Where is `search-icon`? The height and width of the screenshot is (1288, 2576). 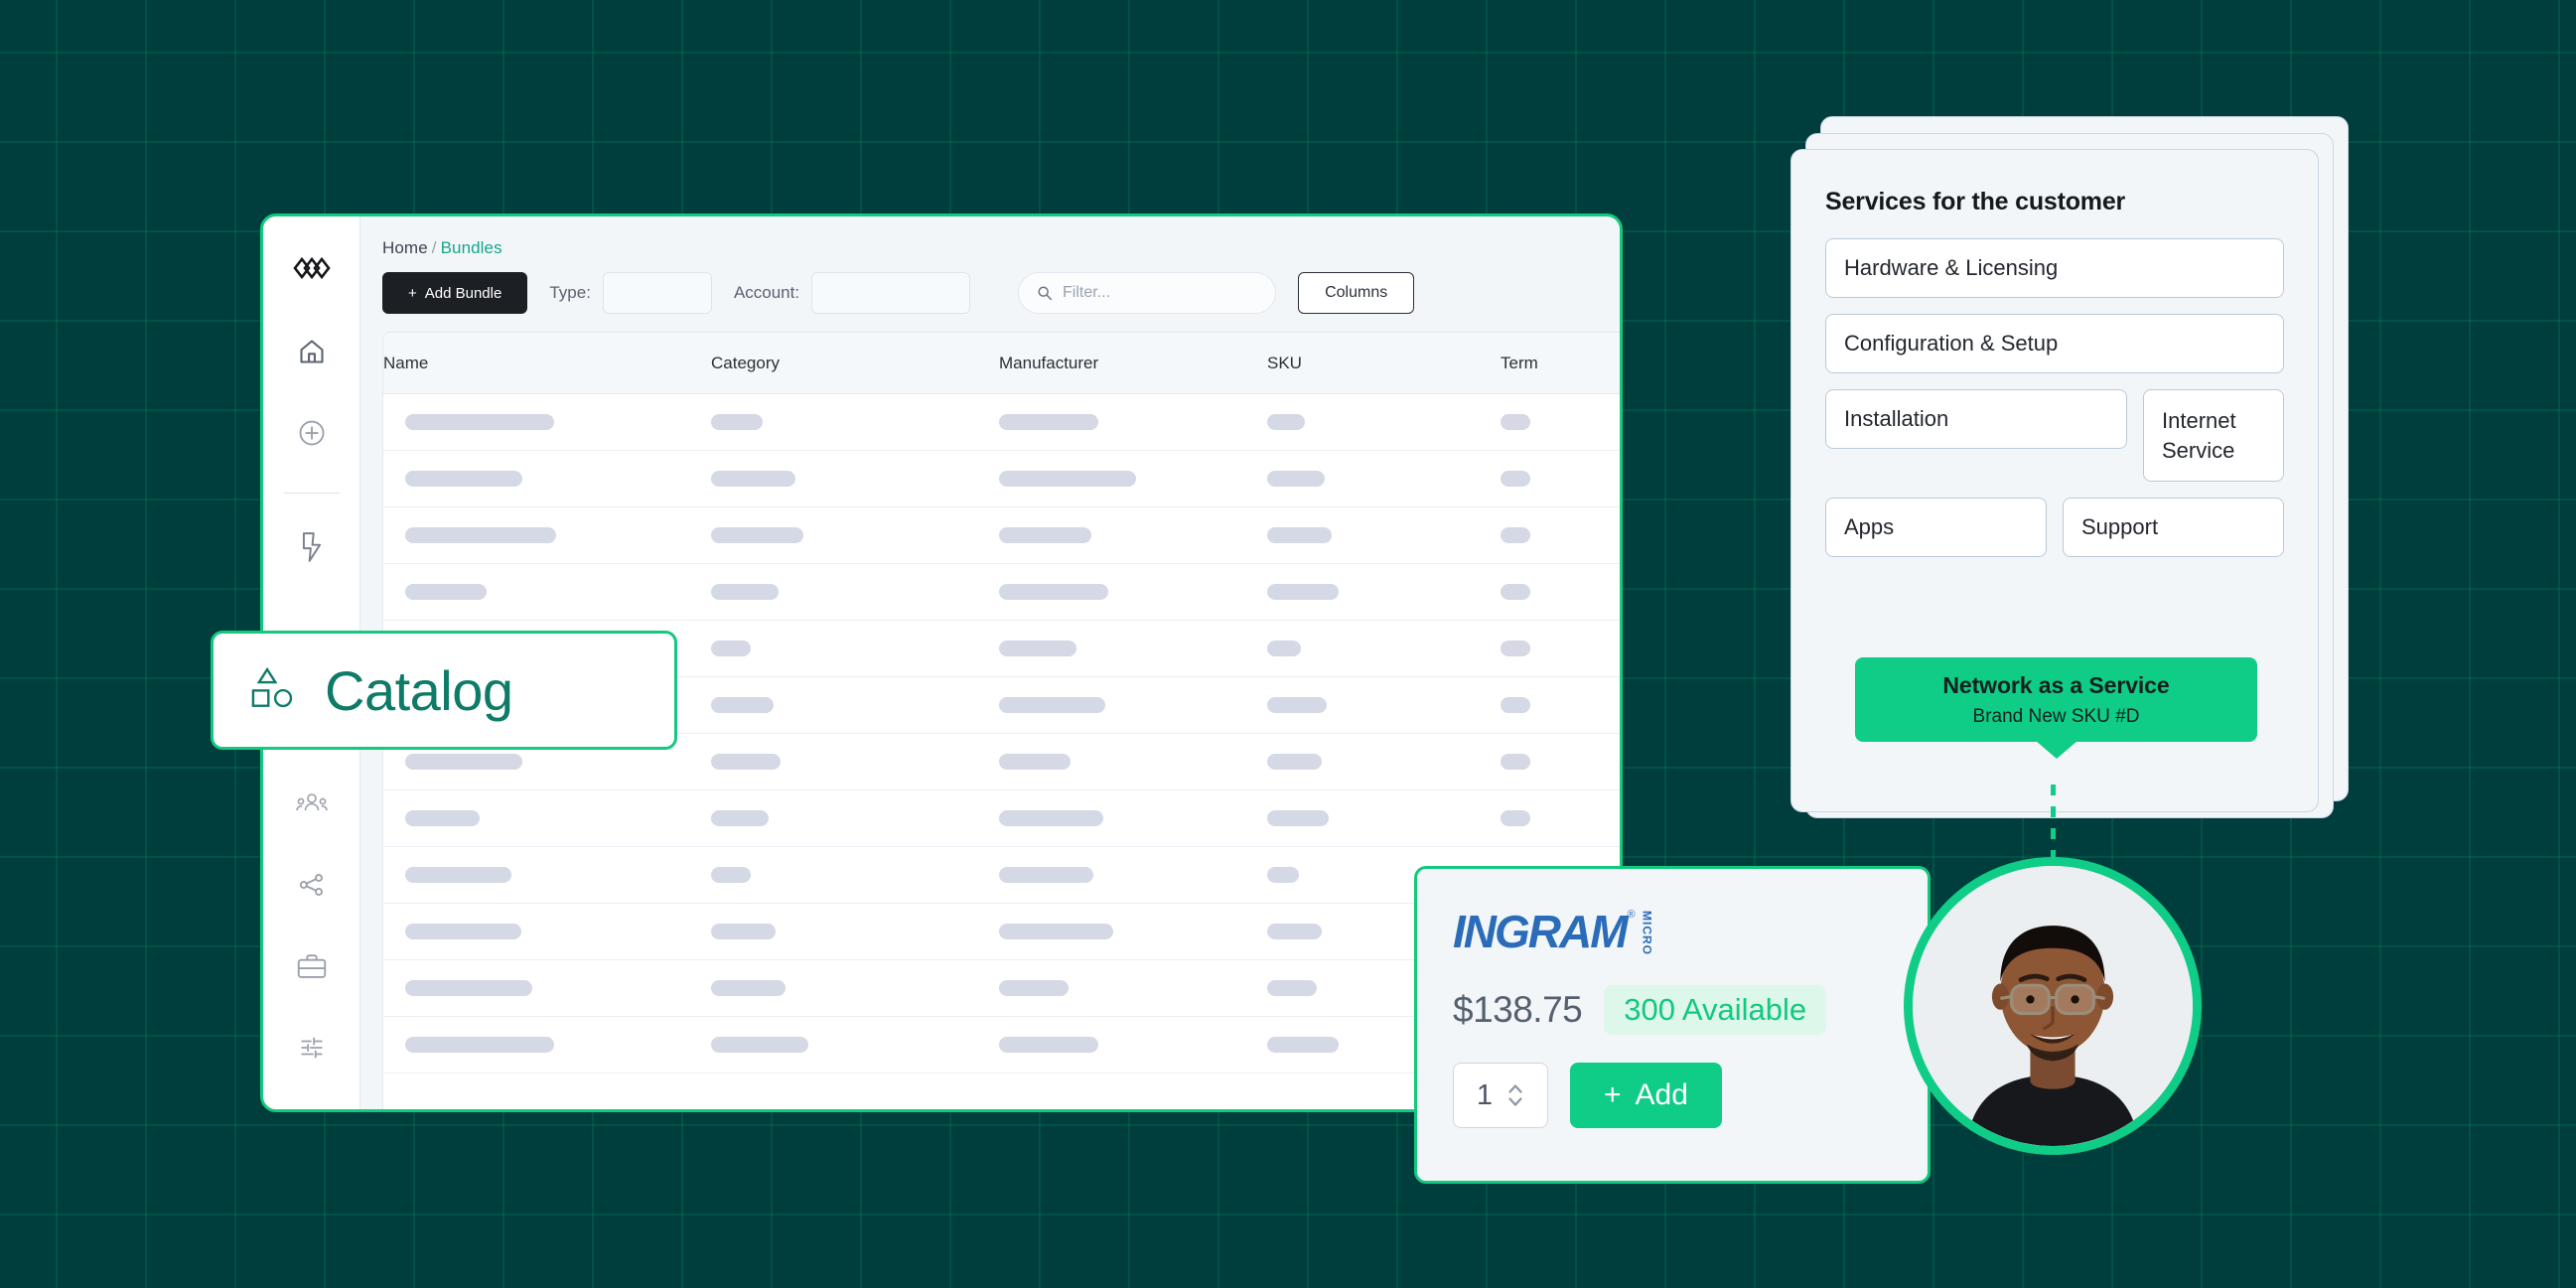 search-icon is located at coordinates (1045, 294).